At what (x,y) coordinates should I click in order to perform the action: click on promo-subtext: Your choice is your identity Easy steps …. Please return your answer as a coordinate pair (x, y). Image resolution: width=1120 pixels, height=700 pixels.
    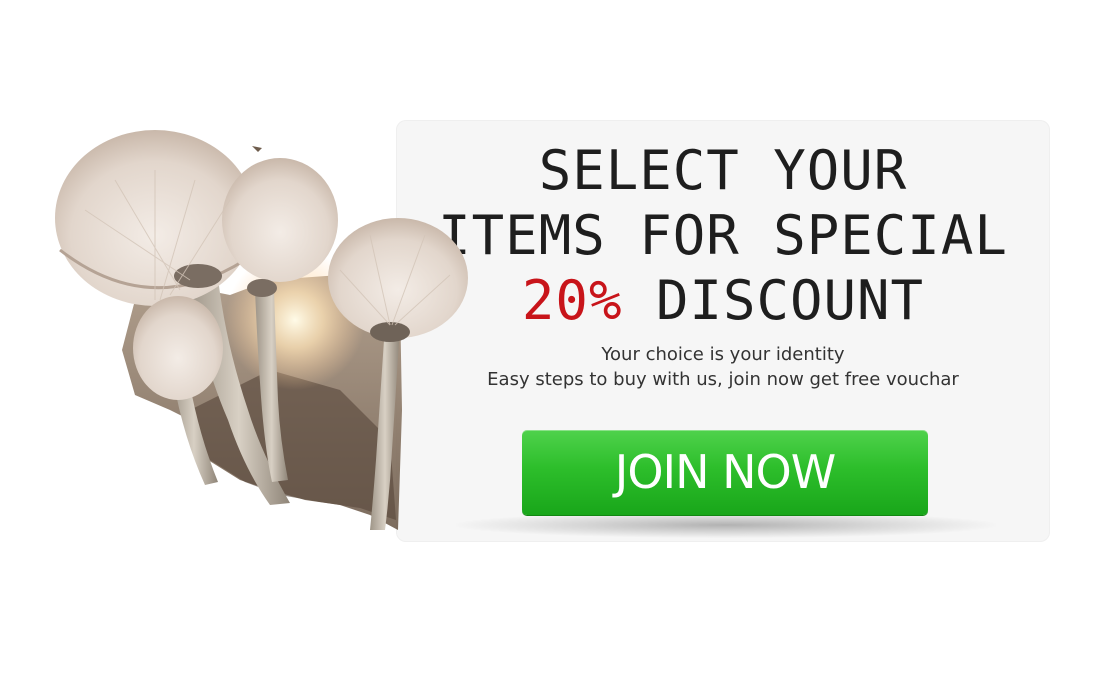
    Looking at the image, I should click on (723, 367).